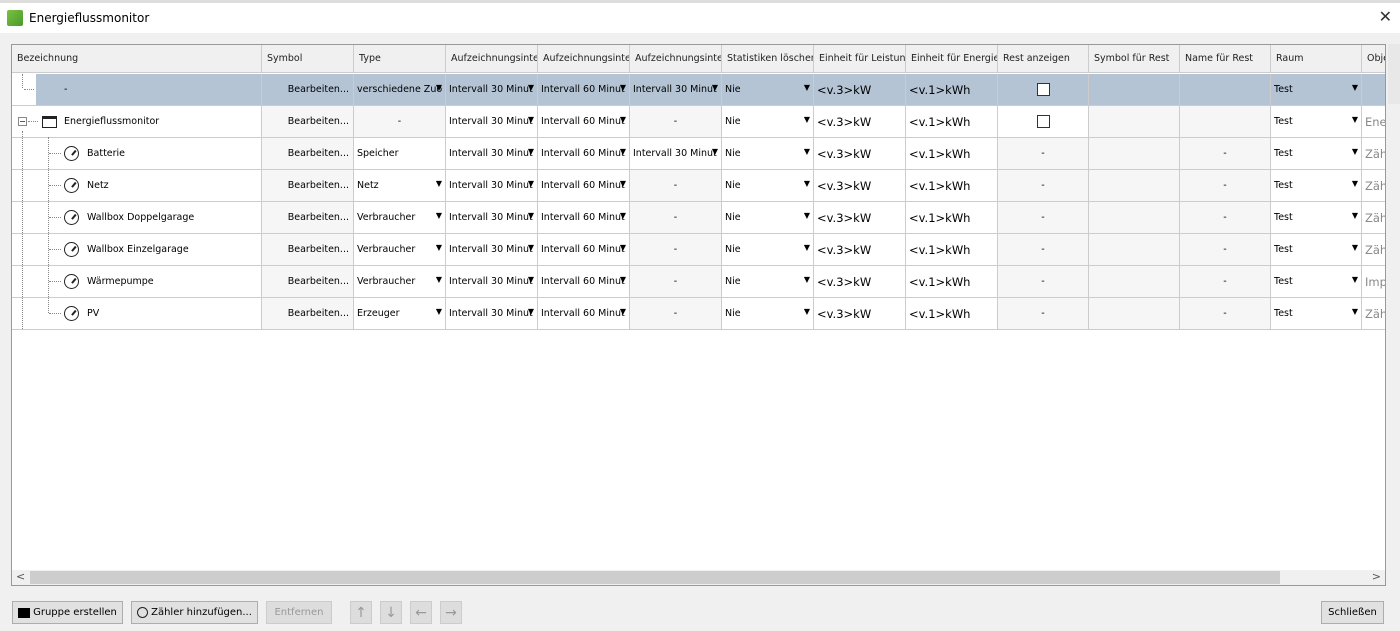 This screenshot has height=631, width=1400. What do you see at coordinates (1225, 59) in the screenshot?
I see `column-header: Name für Rest` at bounding box center [1225, 59].